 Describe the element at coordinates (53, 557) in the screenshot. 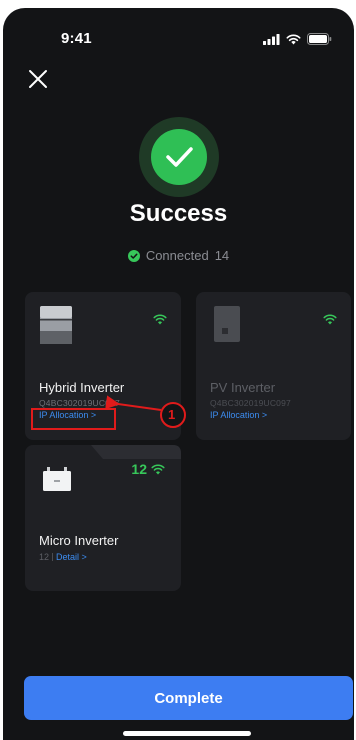

I see `divider` at that location.